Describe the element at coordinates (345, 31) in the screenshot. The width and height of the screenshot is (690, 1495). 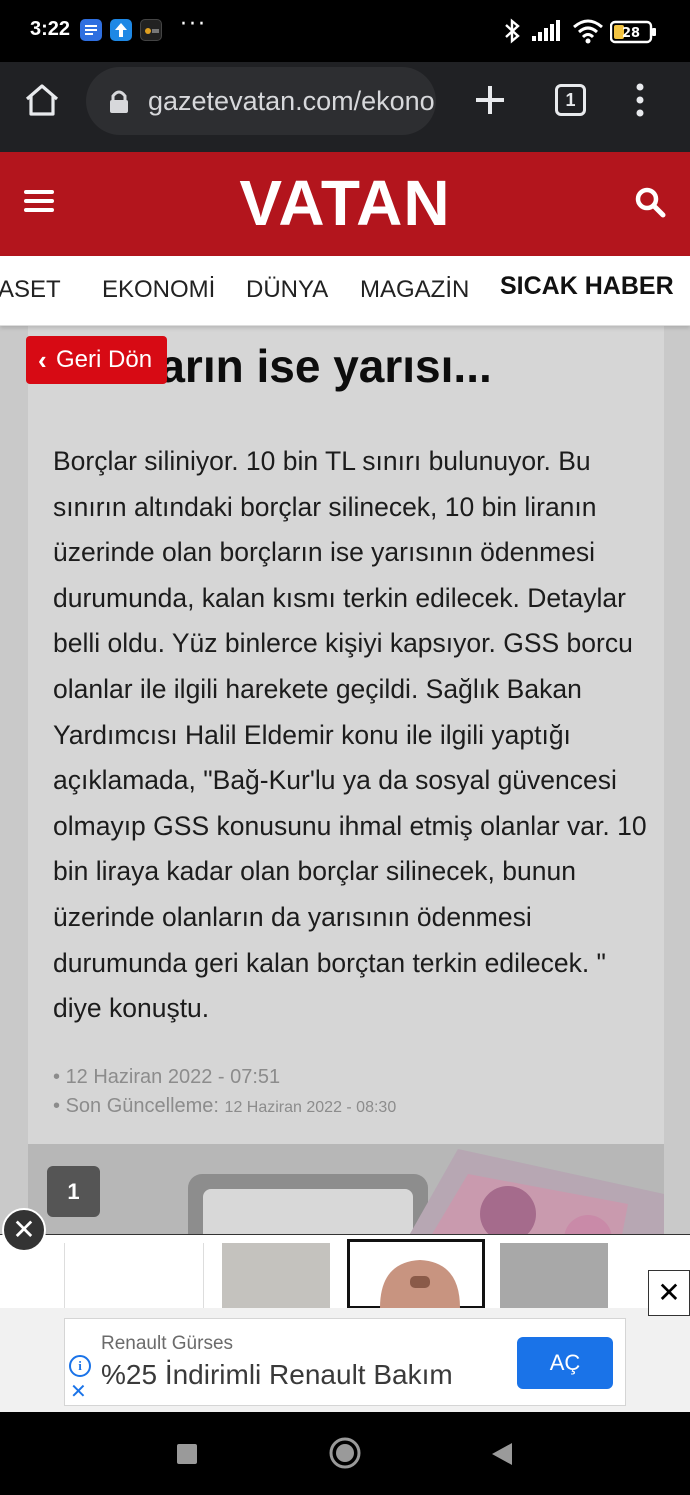
I see `status-bar: 3:22 ··· 28` at that location.